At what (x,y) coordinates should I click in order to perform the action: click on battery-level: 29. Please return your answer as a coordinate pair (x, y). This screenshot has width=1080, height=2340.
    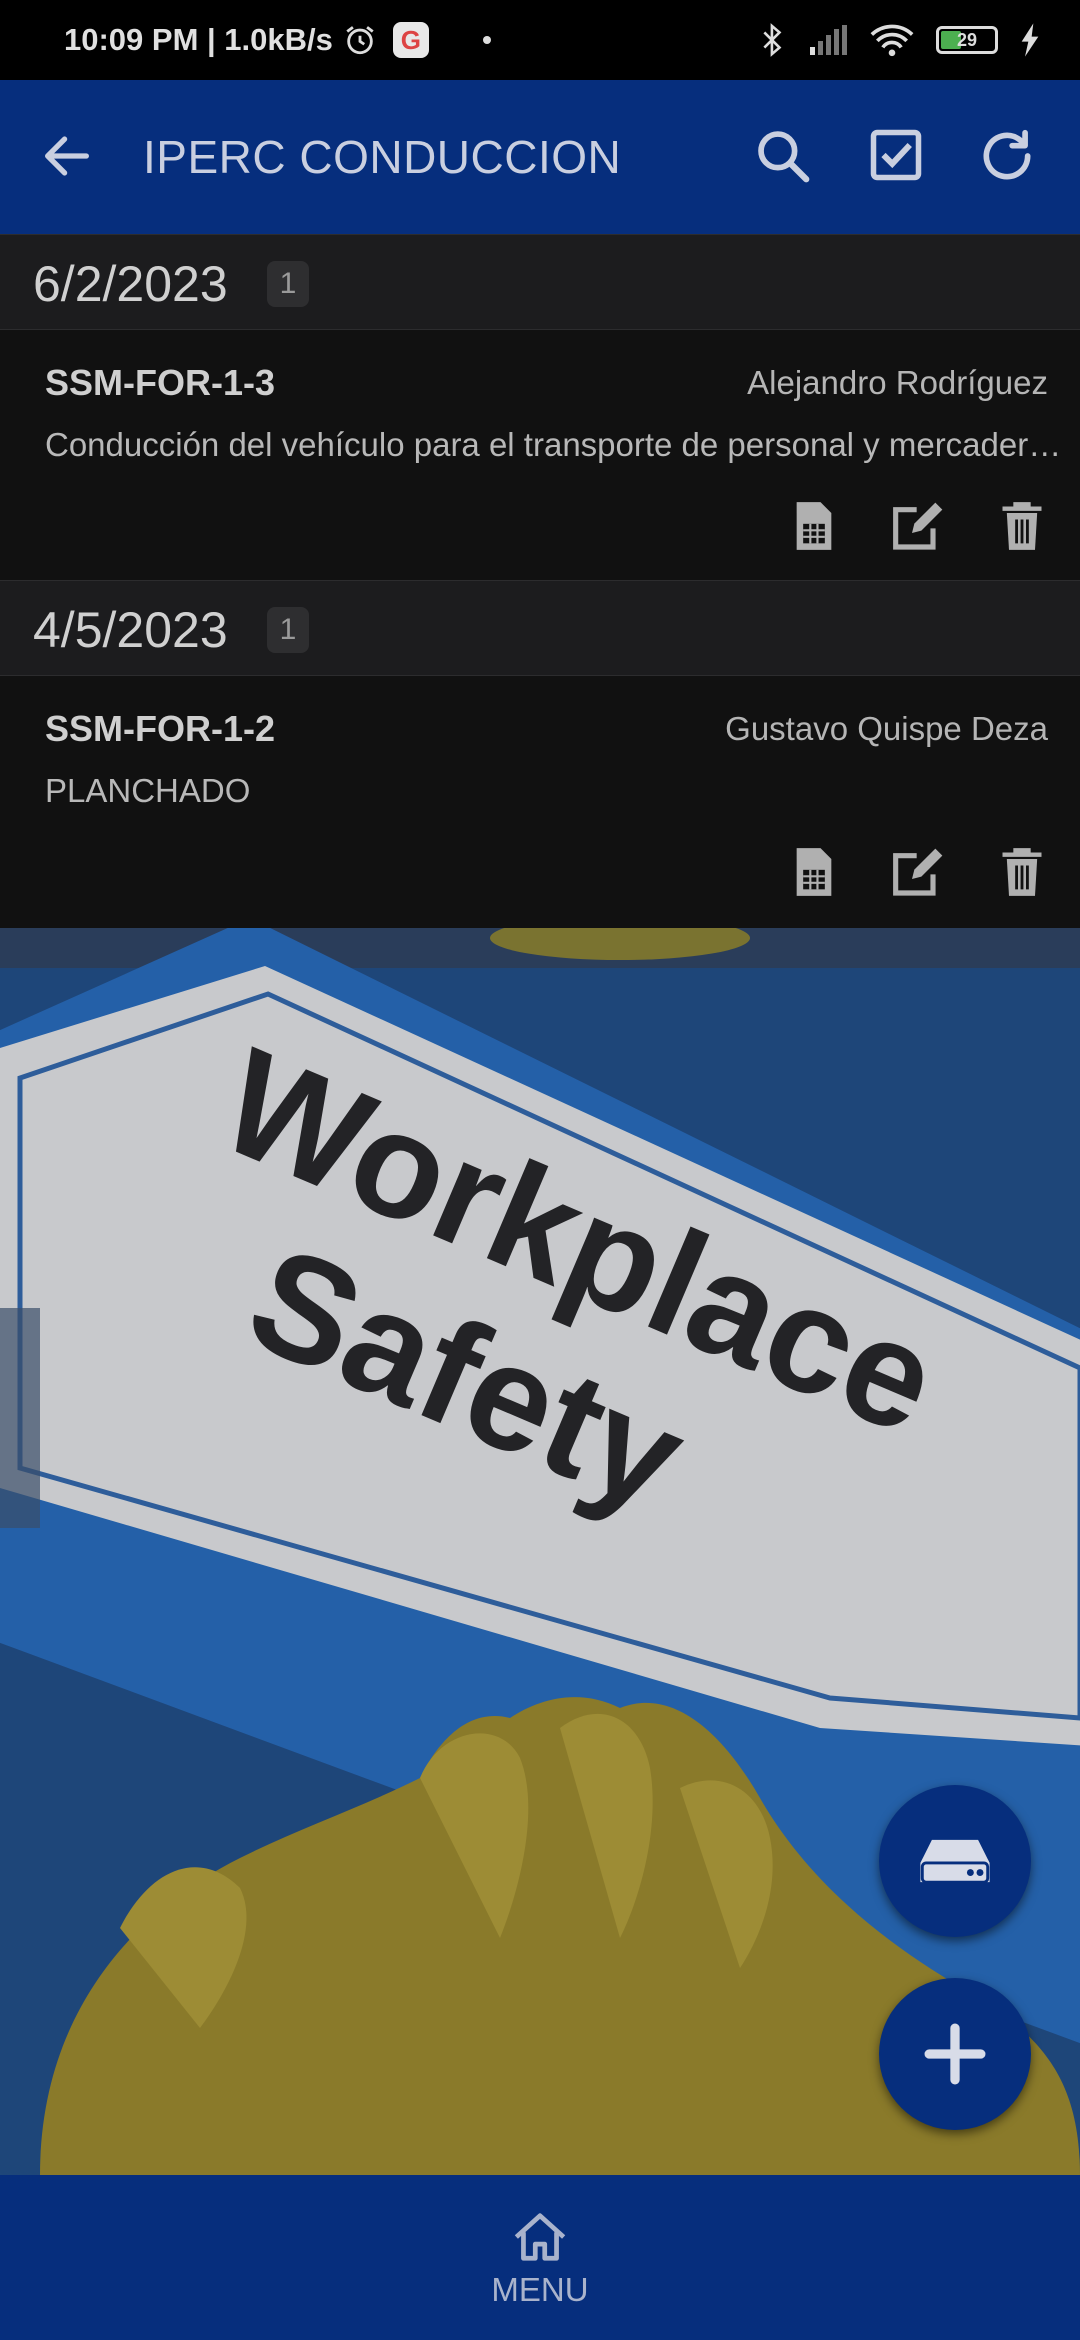
    Looking at the image, I should click on (967, 39).